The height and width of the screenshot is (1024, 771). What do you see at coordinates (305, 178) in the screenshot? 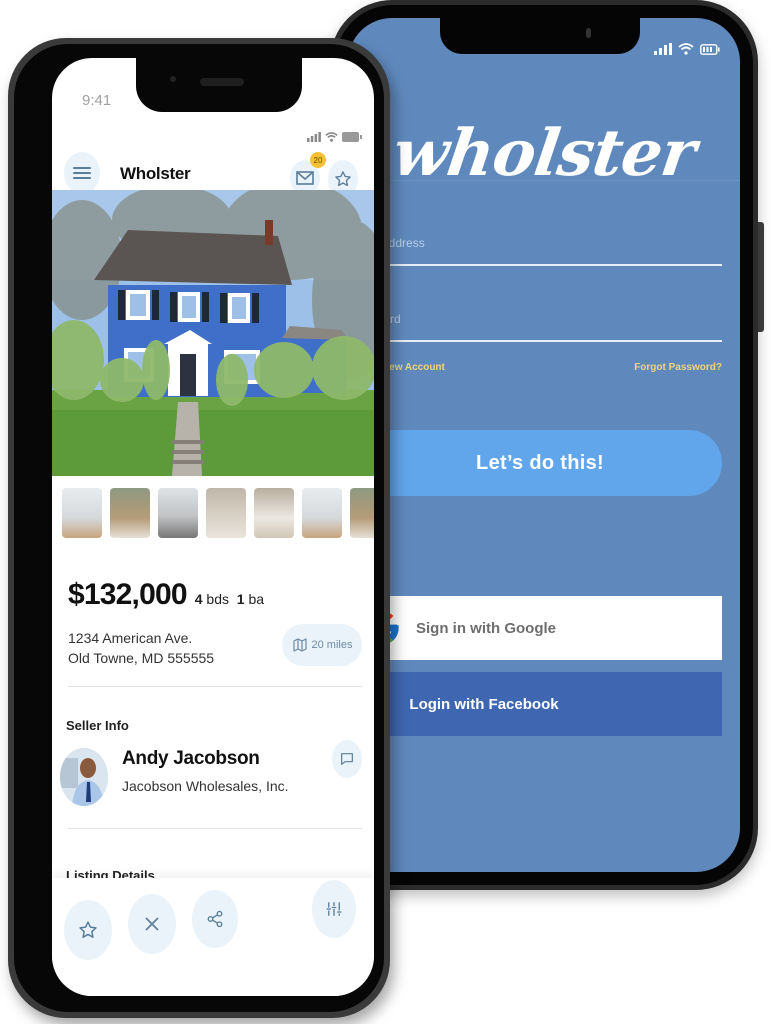
I see `mail-icon` at bounding box center [305, 178].